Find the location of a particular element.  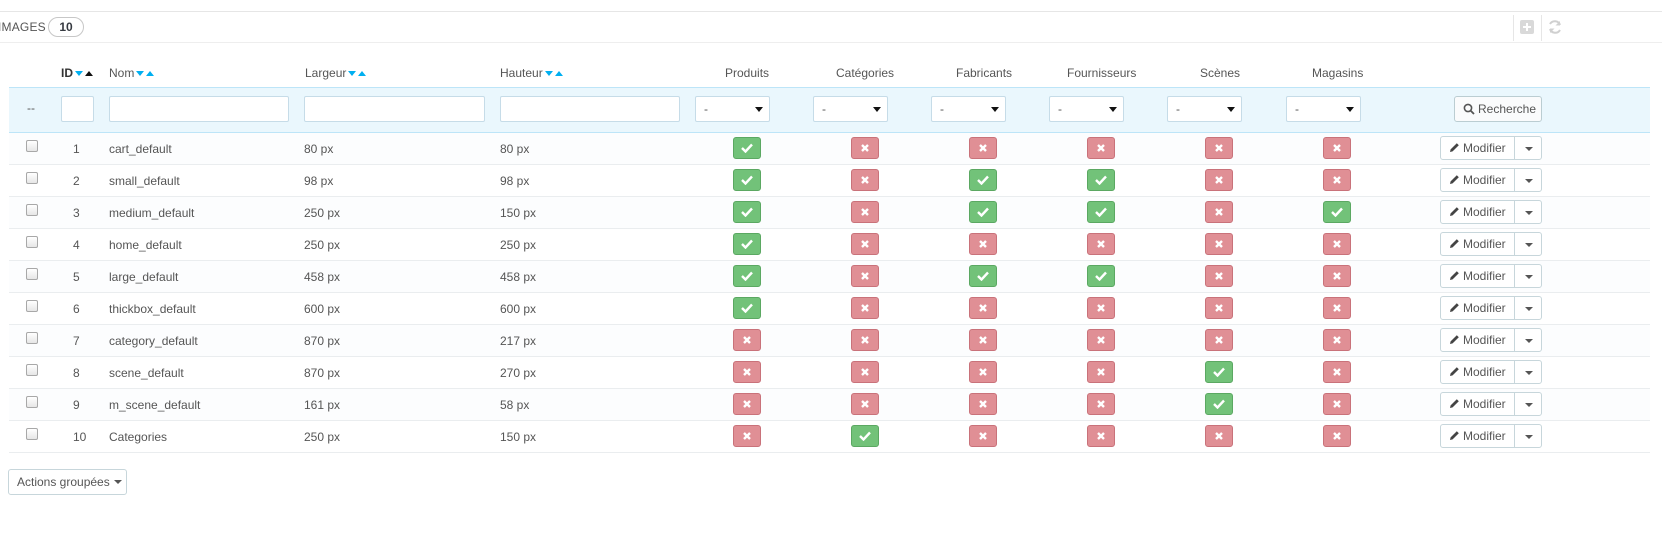

table-row: 8 scene_default 870 px 270 px Modifier is located at coordinates (829, 373).